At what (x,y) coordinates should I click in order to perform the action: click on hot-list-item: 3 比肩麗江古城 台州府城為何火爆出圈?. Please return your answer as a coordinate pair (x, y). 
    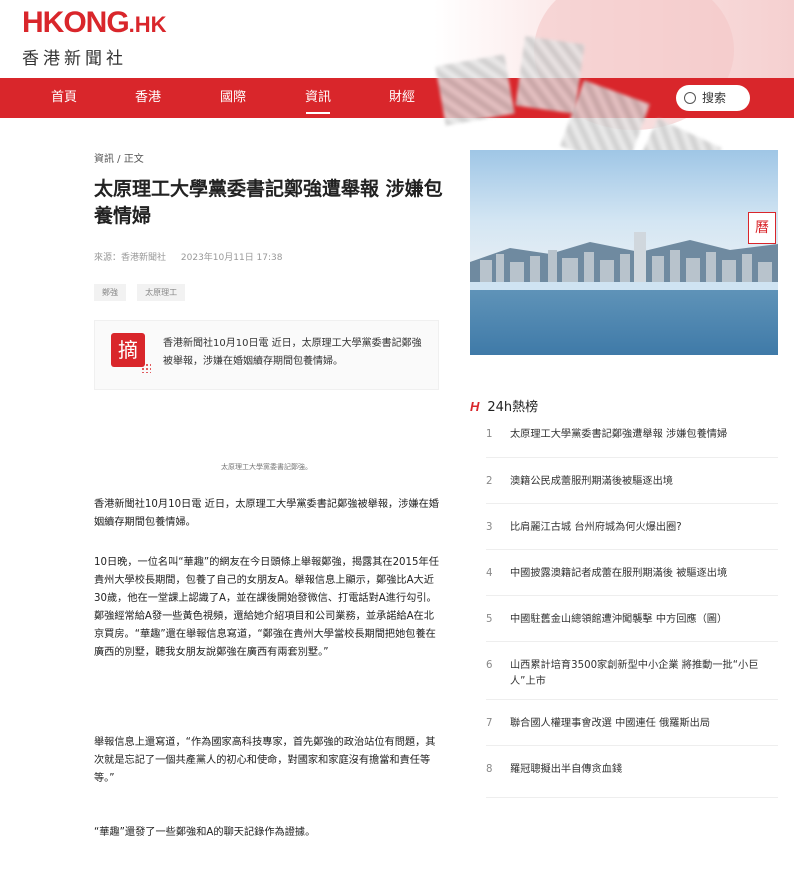
    Looking at the image, I should click on (632, 527).